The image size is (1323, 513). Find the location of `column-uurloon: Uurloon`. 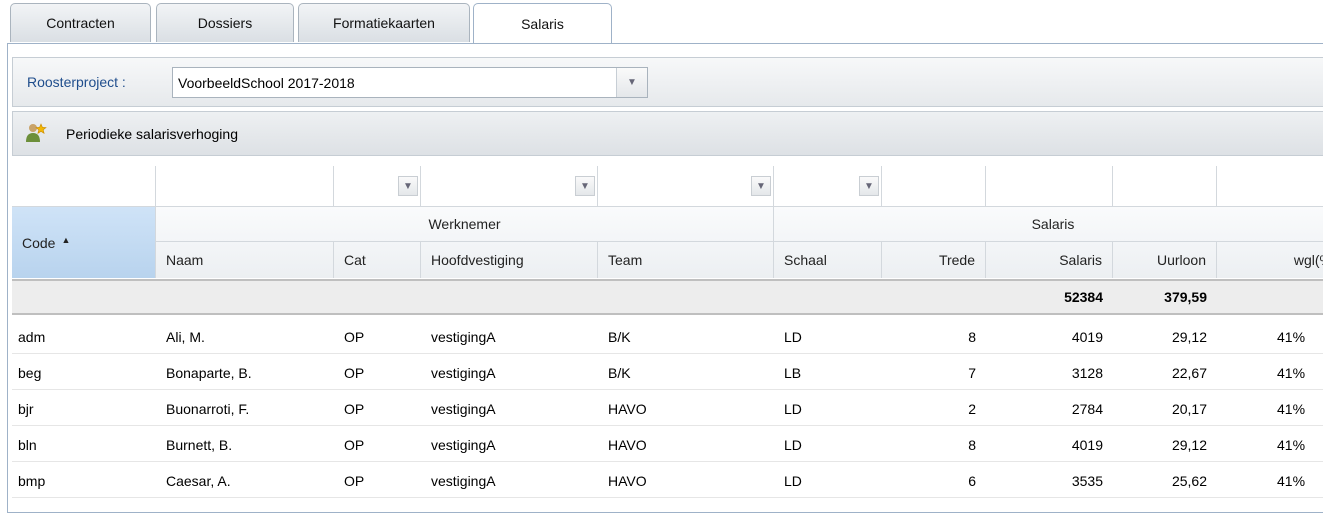

column-uurloon: Uurloon is located at coordinates (1165, 260).